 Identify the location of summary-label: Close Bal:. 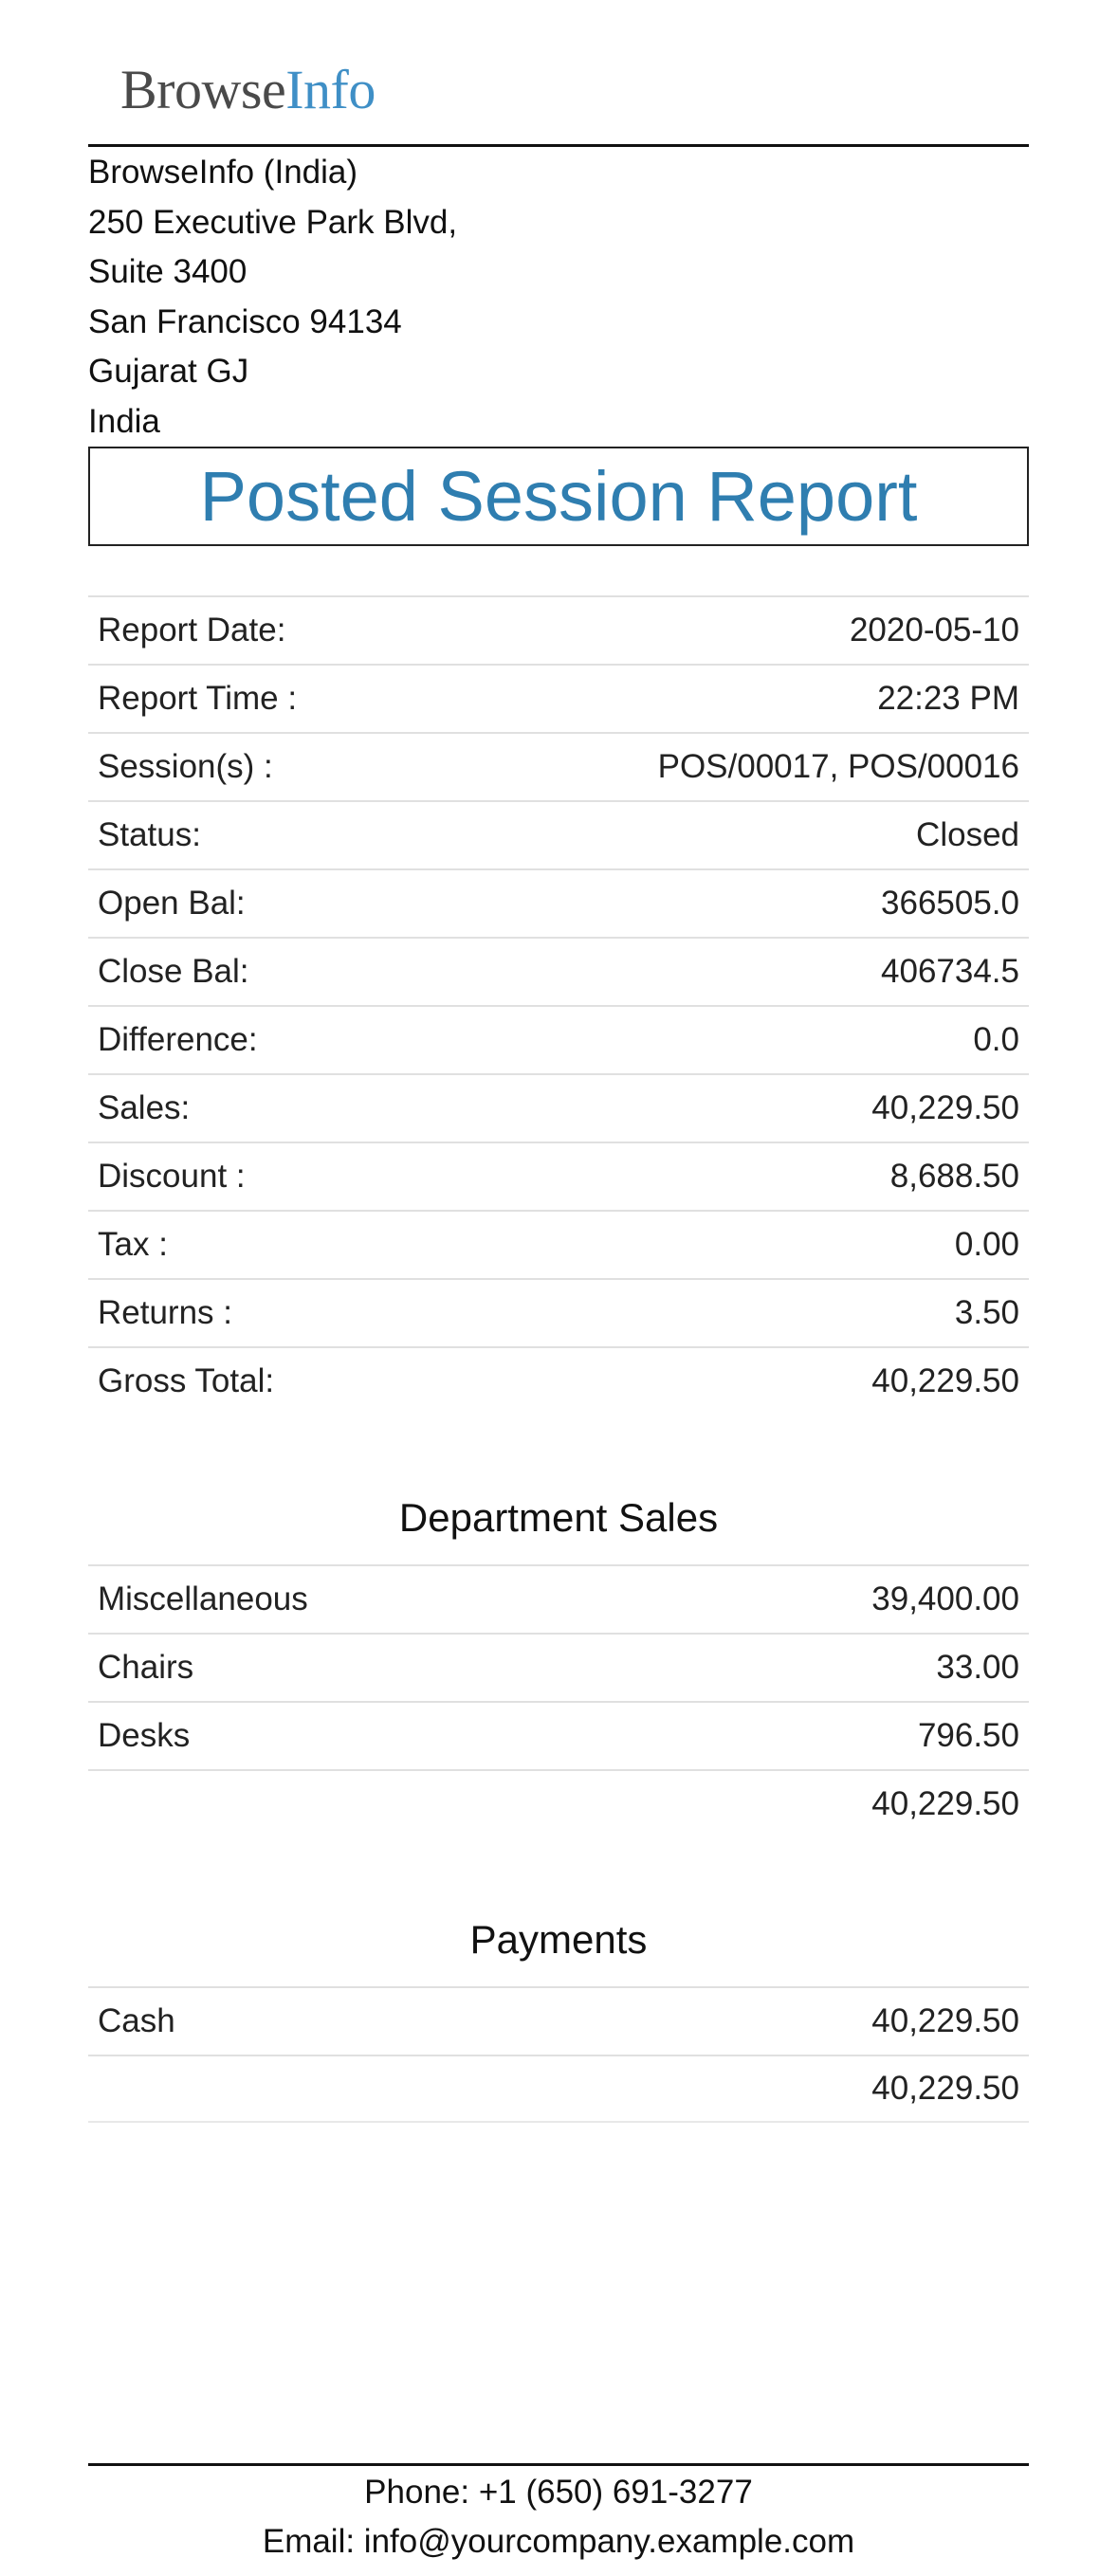
(174, 971).